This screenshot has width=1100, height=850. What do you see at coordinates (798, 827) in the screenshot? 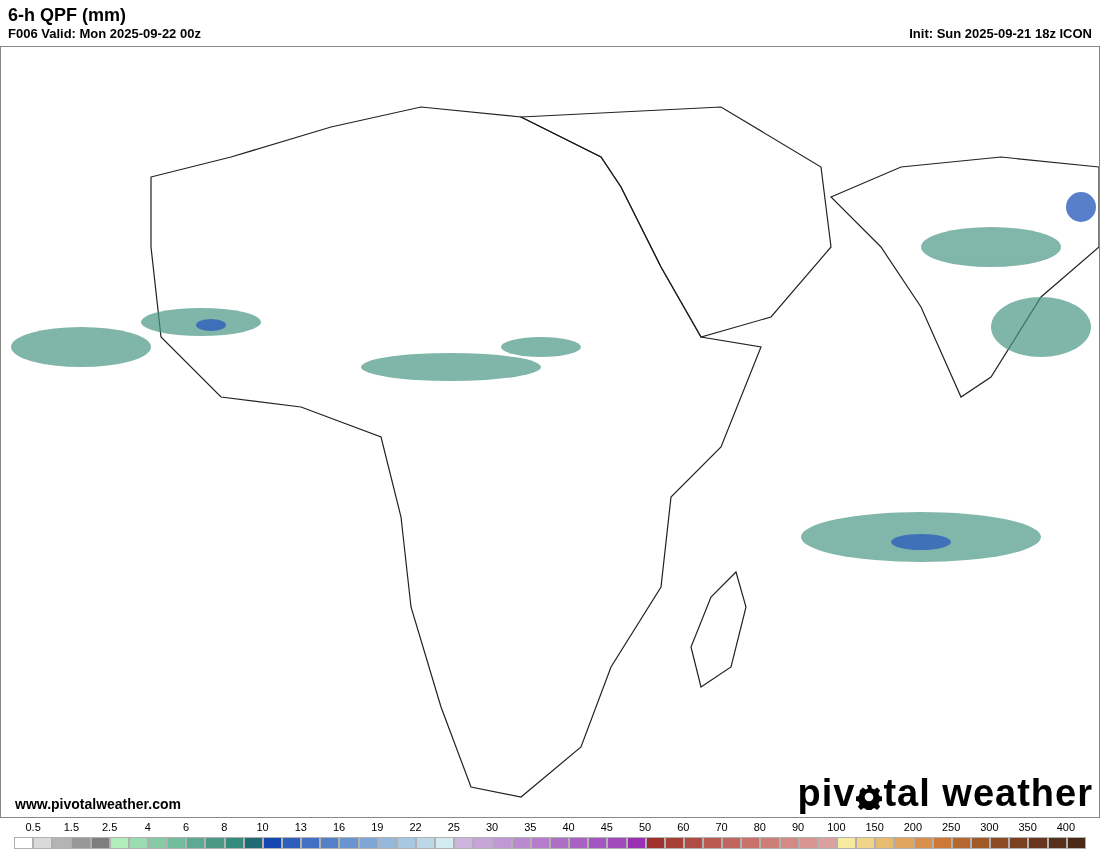
I see `legend-label: 90` at bounding box center [798, 827].